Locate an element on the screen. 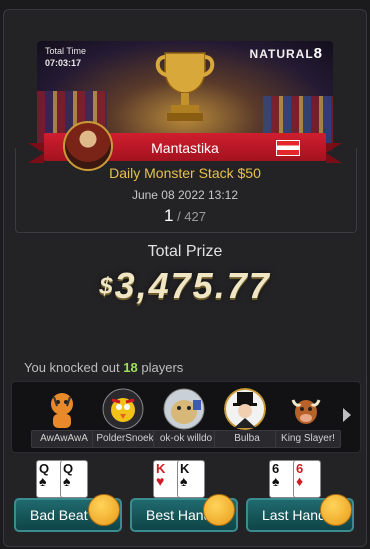 The width and height of the screenshot is (370, 549). total-prize-amount: $3,475.77 is located at coordinates (185, 286).